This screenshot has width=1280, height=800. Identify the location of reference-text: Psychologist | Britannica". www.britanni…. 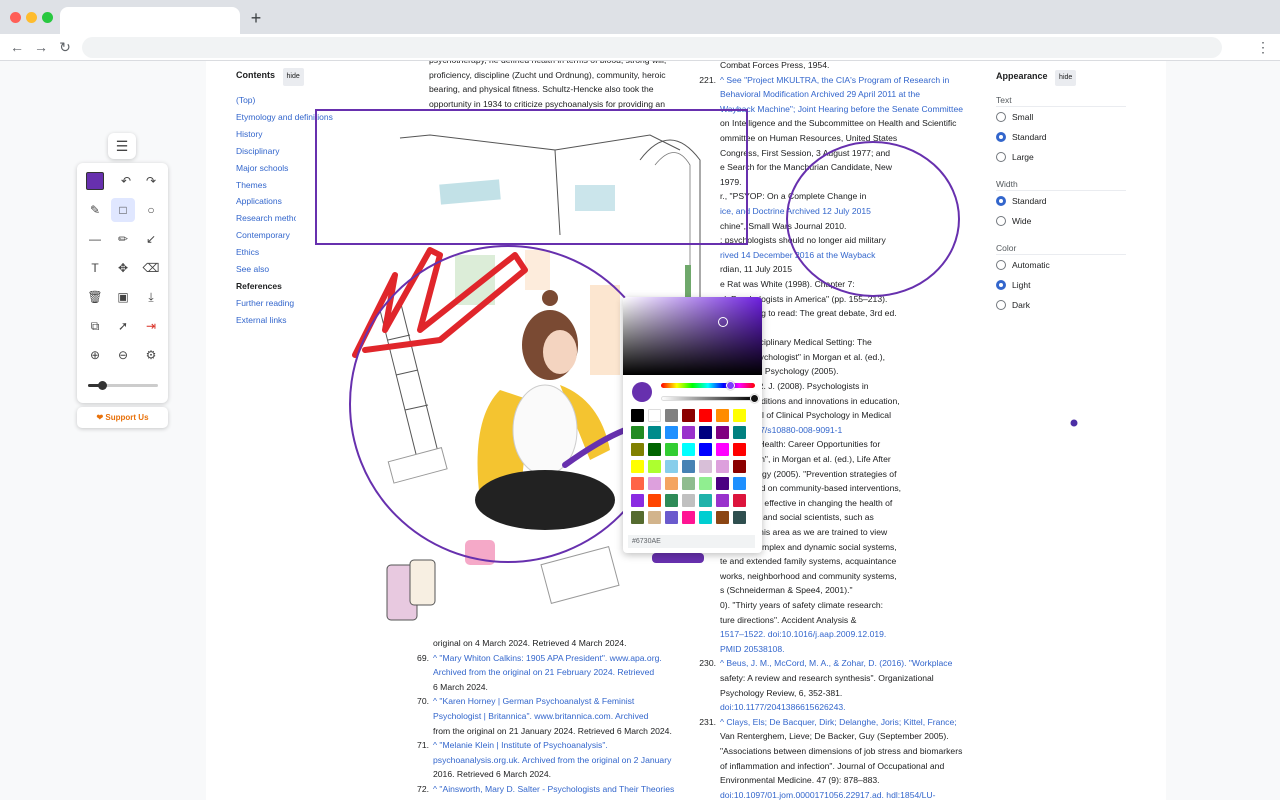
(540, 716).